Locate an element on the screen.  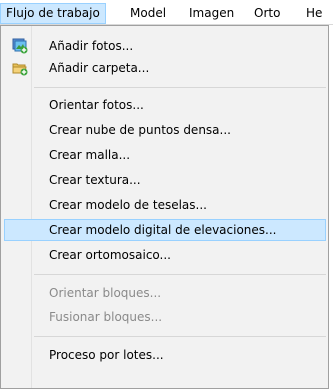
menu-label: Model is located at coordinates (148, 13).